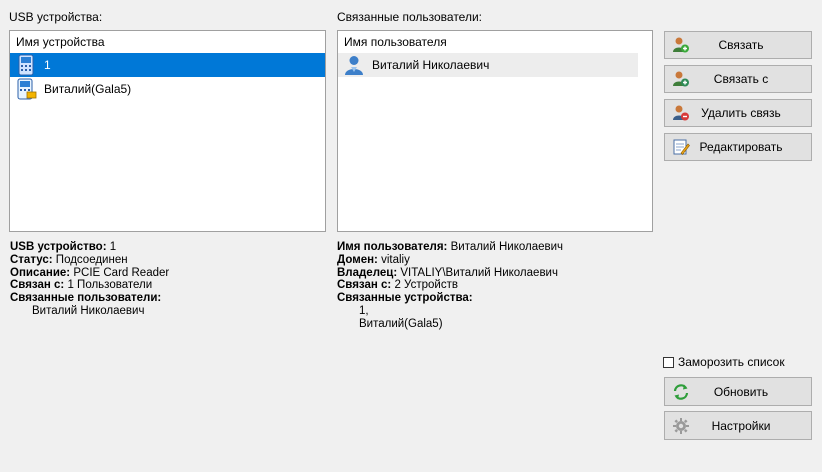 The height and width of the screenshot is (472, 822). What do you see at coordinates (86, 298) in the screenshot?
I see `device-info-linked-users-label: Связанные пользователи:` at bounding box center [86, 298].